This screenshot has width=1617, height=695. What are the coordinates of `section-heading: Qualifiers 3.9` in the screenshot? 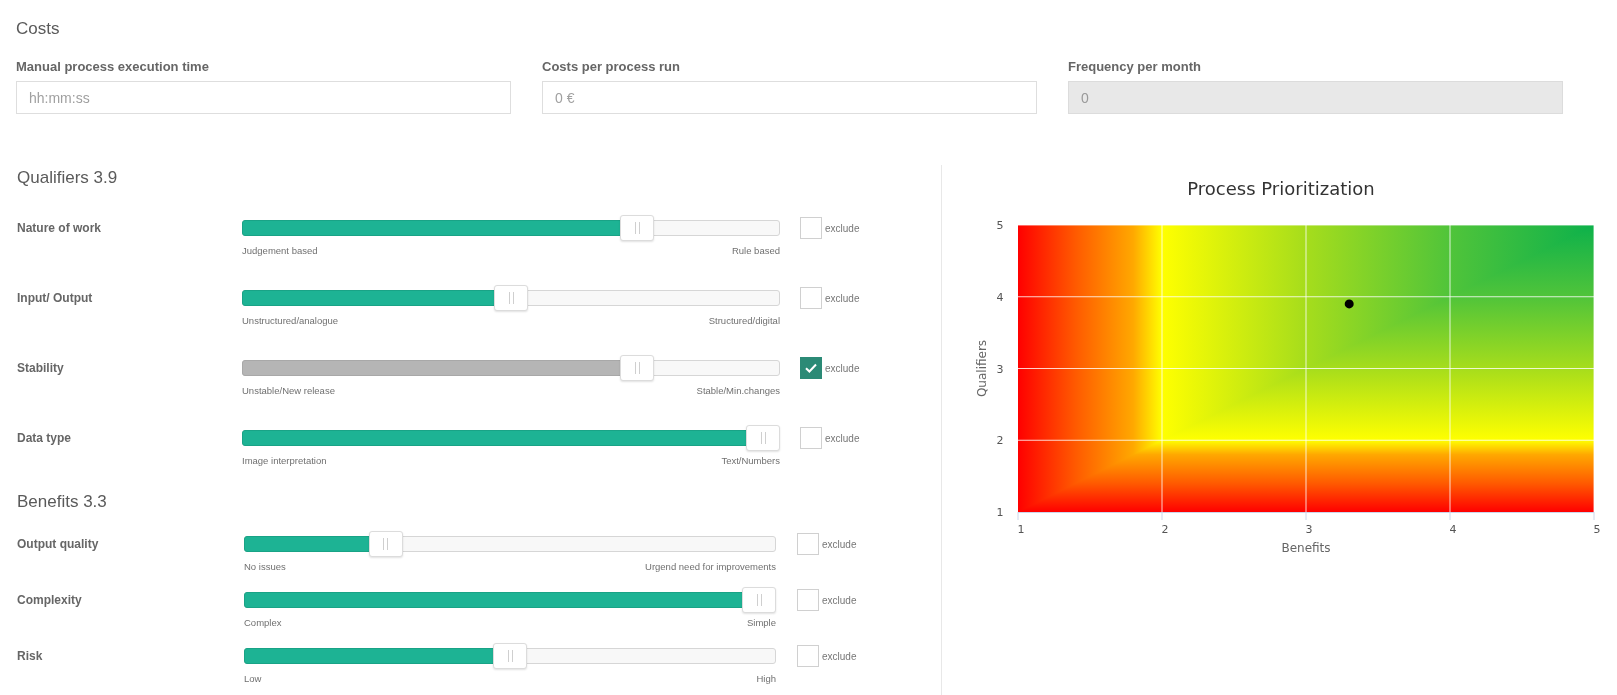 It's located at (67, 178).